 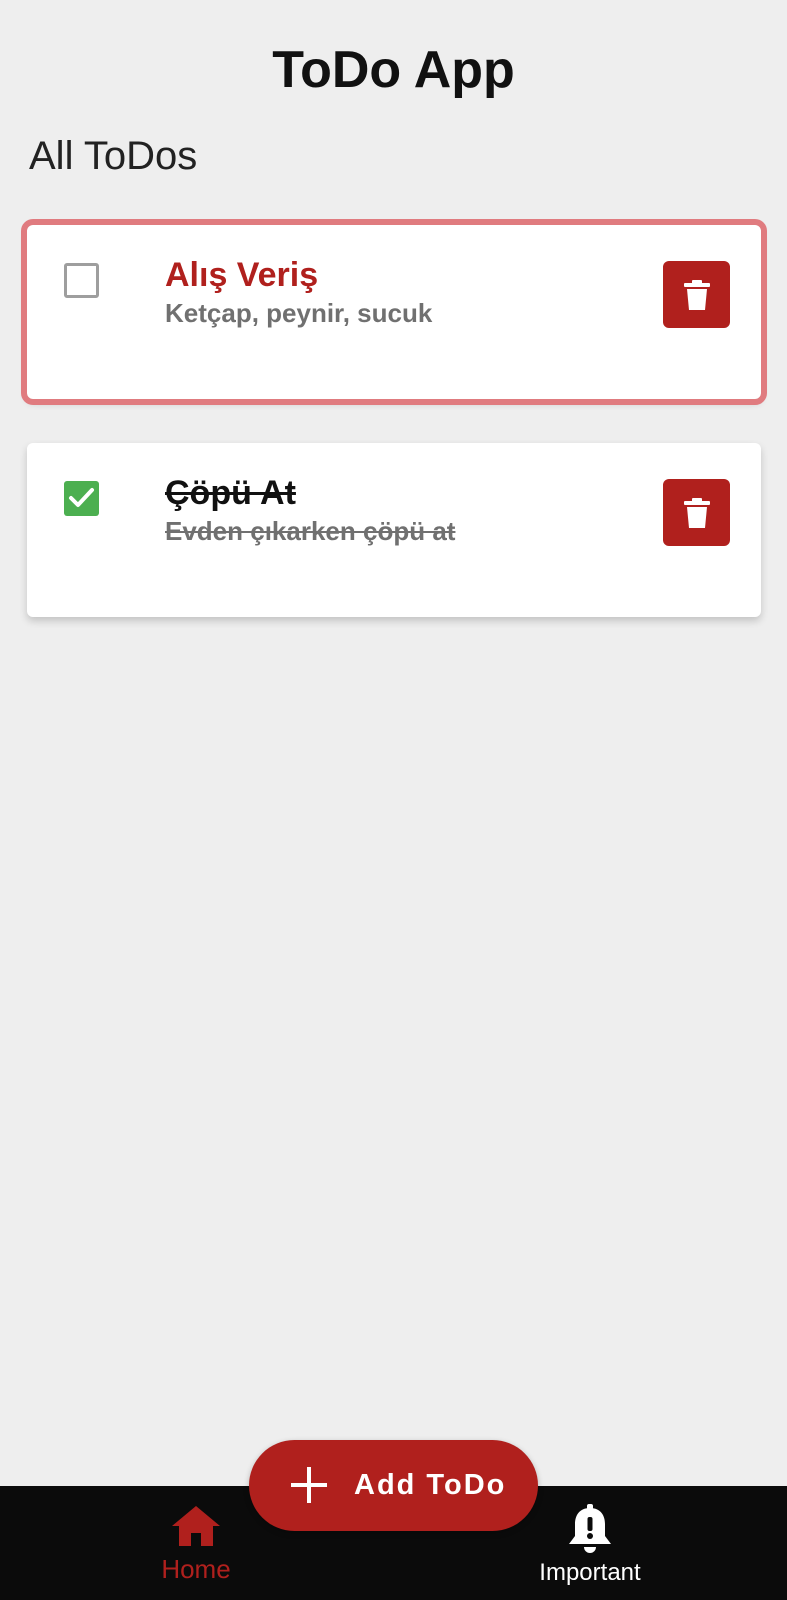 What do you see at coordinates (230, 493) in the screenshot?
I see `todo-title: Çöpü At` at bounding box center [230, 493].